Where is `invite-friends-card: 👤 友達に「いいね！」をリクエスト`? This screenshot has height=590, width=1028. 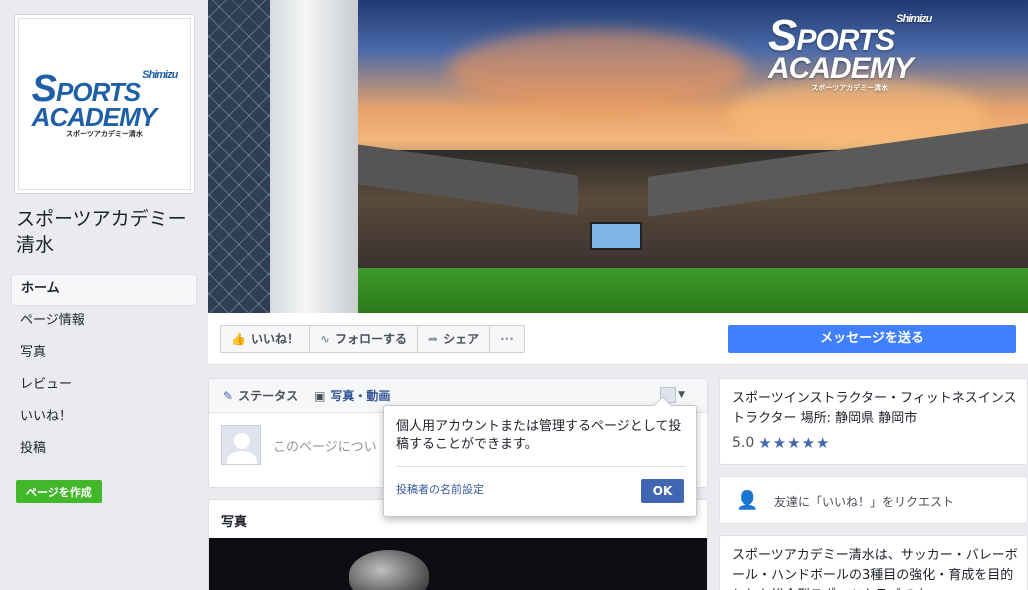
invite-friends-card: 👤 友達に「いいね！」をリクエスト is located at coordinates (873, 500).